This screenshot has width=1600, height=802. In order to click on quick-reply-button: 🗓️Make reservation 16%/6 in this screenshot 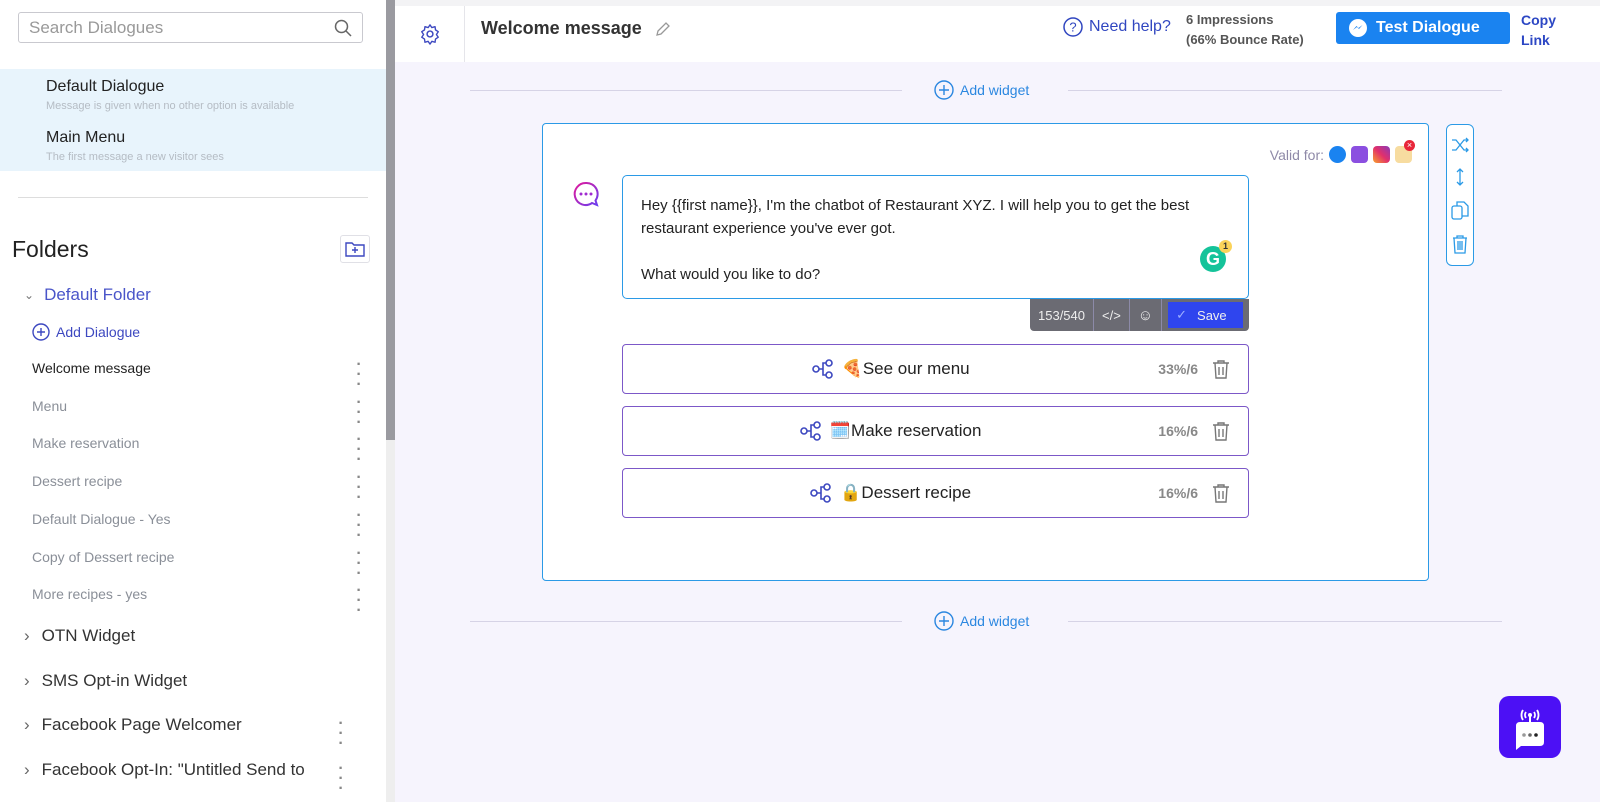, I will do `click(935, 431)`.